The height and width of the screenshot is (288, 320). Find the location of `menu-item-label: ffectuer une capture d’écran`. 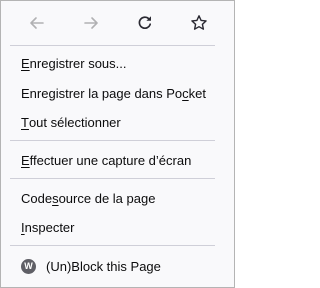

menu-item-label: ffectuer une capture d’écran is located at coordinates (110, 160).